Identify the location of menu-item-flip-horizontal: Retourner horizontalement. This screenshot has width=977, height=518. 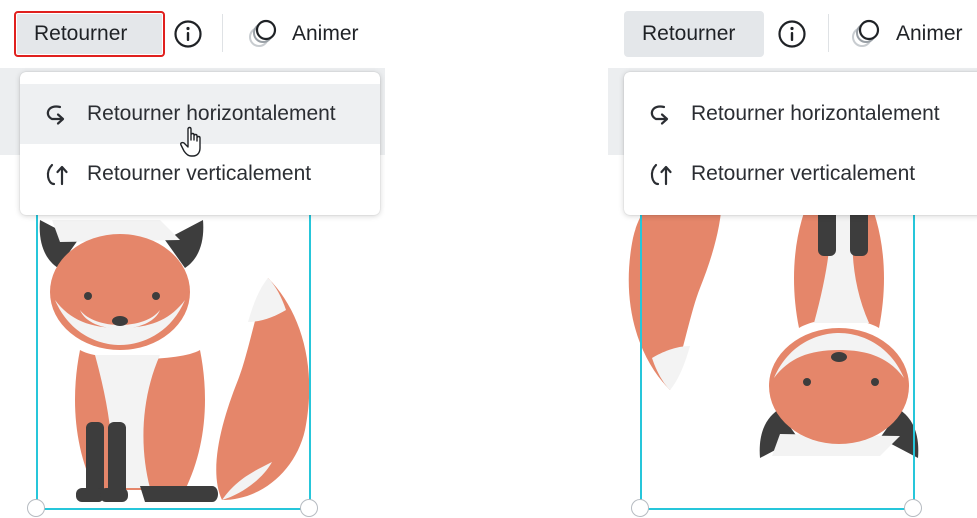
(800, 114).